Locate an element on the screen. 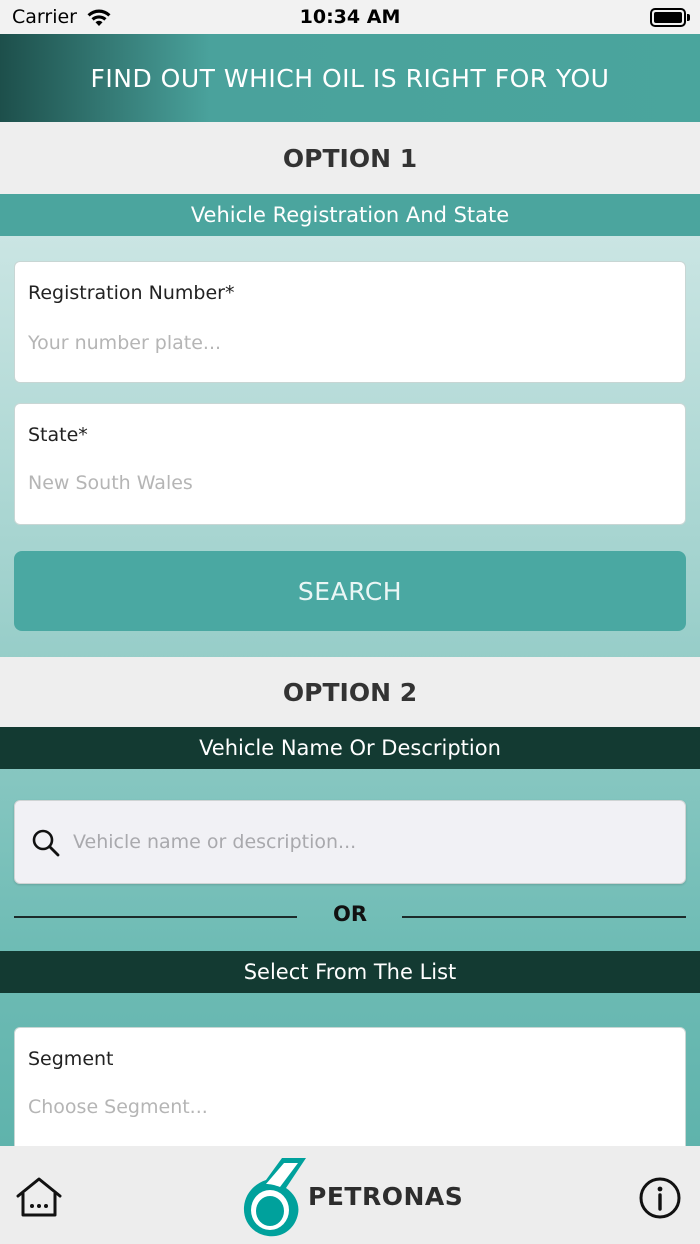 This screenshot has height=1244, width=700. battery-icon is located at coordinates (670, 17).